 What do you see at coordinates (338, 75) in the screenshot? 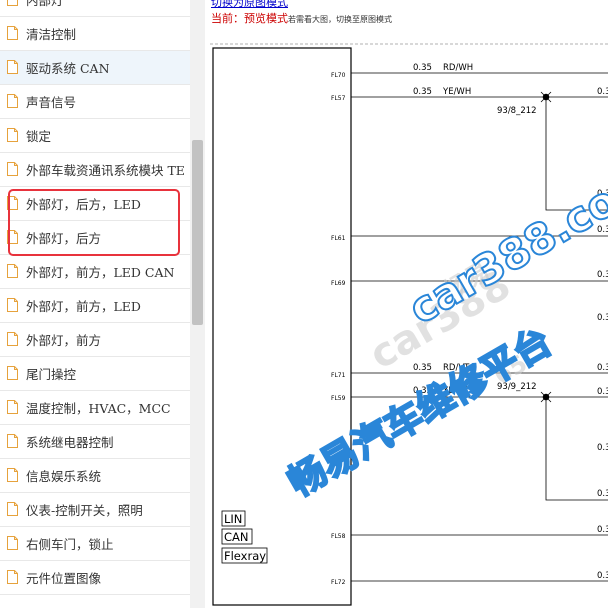
I see `pin-label: FL70` at bounding box center [338, 75].